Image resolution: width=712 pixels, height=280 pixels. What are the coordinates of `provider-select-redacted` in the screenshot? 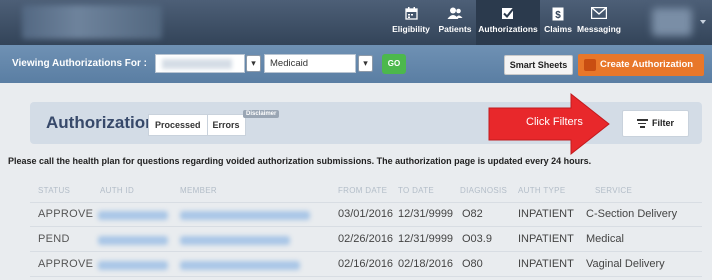 It's located at (200, 63).